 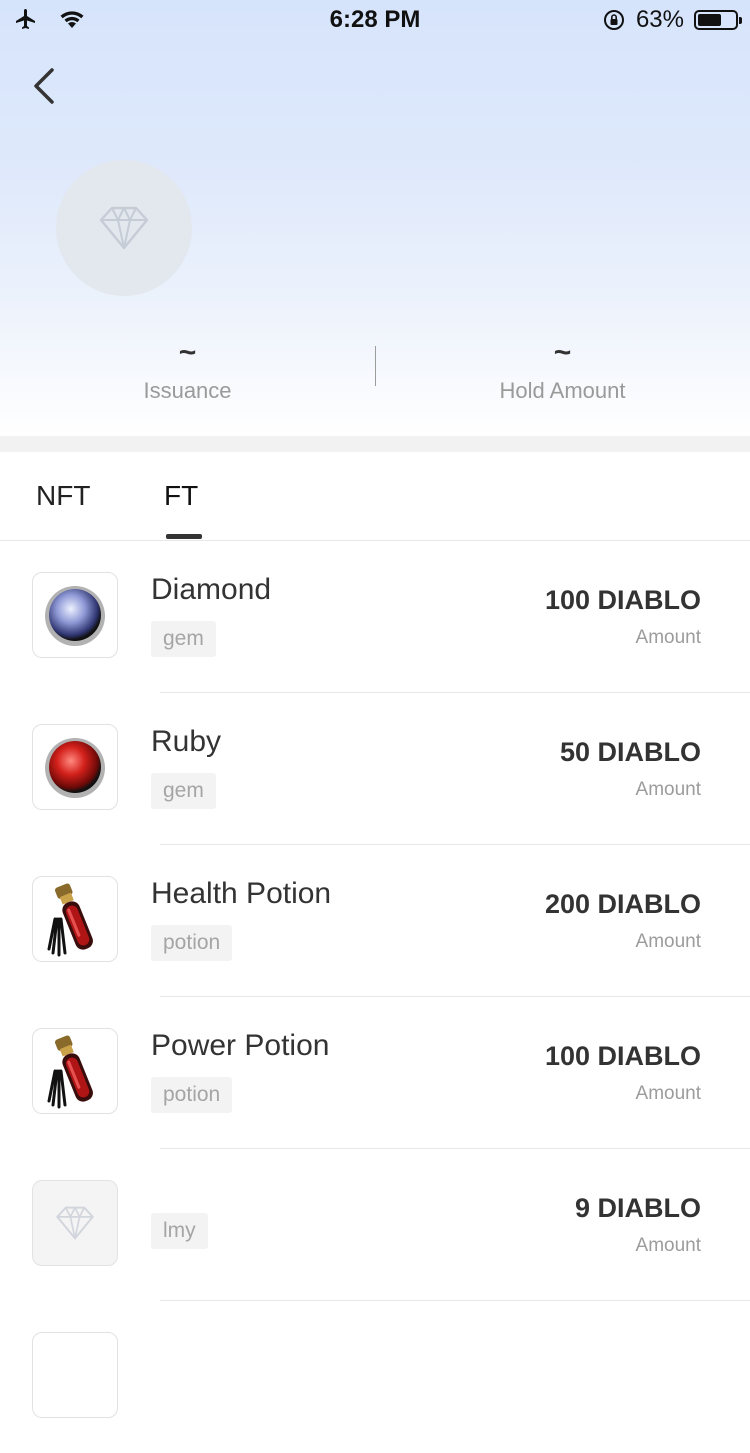 I want to click on battery-icon, so click(x=718, y=20).